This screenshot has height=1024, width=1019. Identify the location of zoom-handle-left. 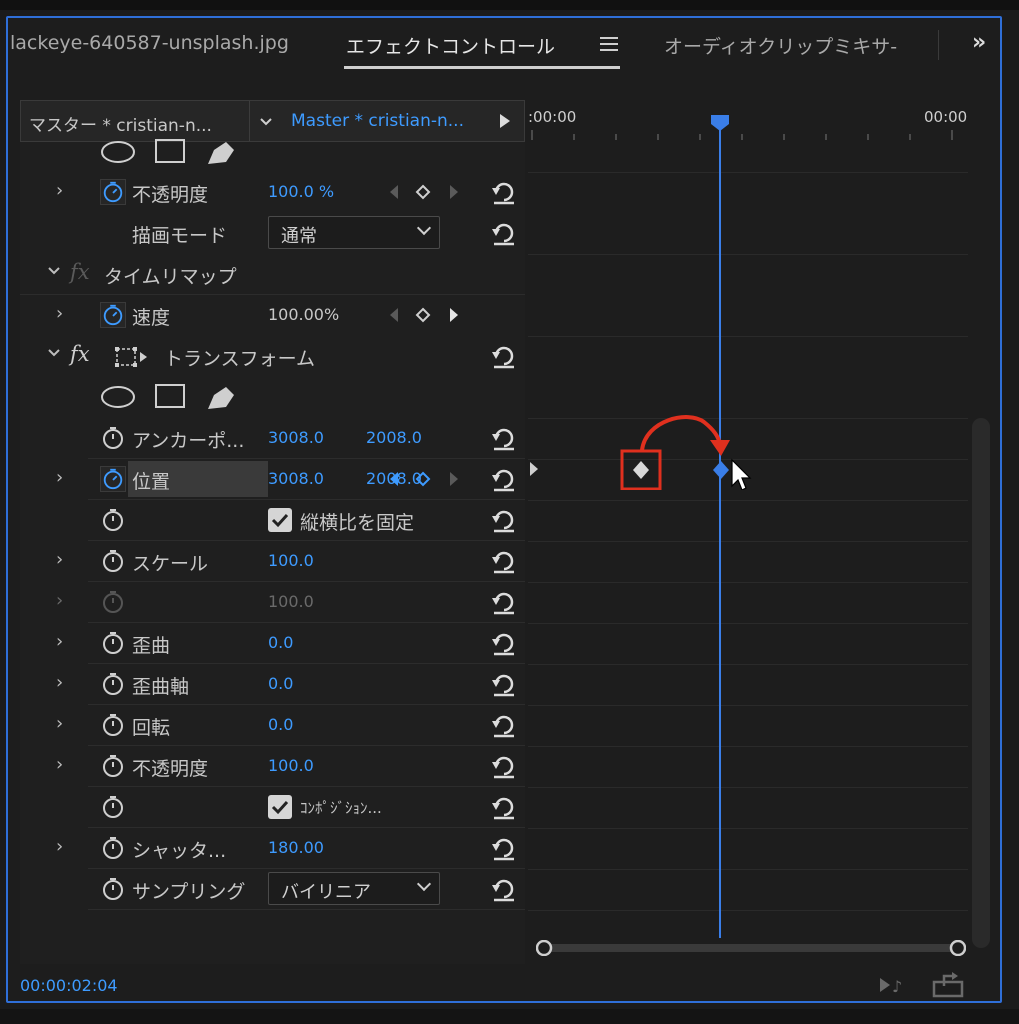
(544, 948).